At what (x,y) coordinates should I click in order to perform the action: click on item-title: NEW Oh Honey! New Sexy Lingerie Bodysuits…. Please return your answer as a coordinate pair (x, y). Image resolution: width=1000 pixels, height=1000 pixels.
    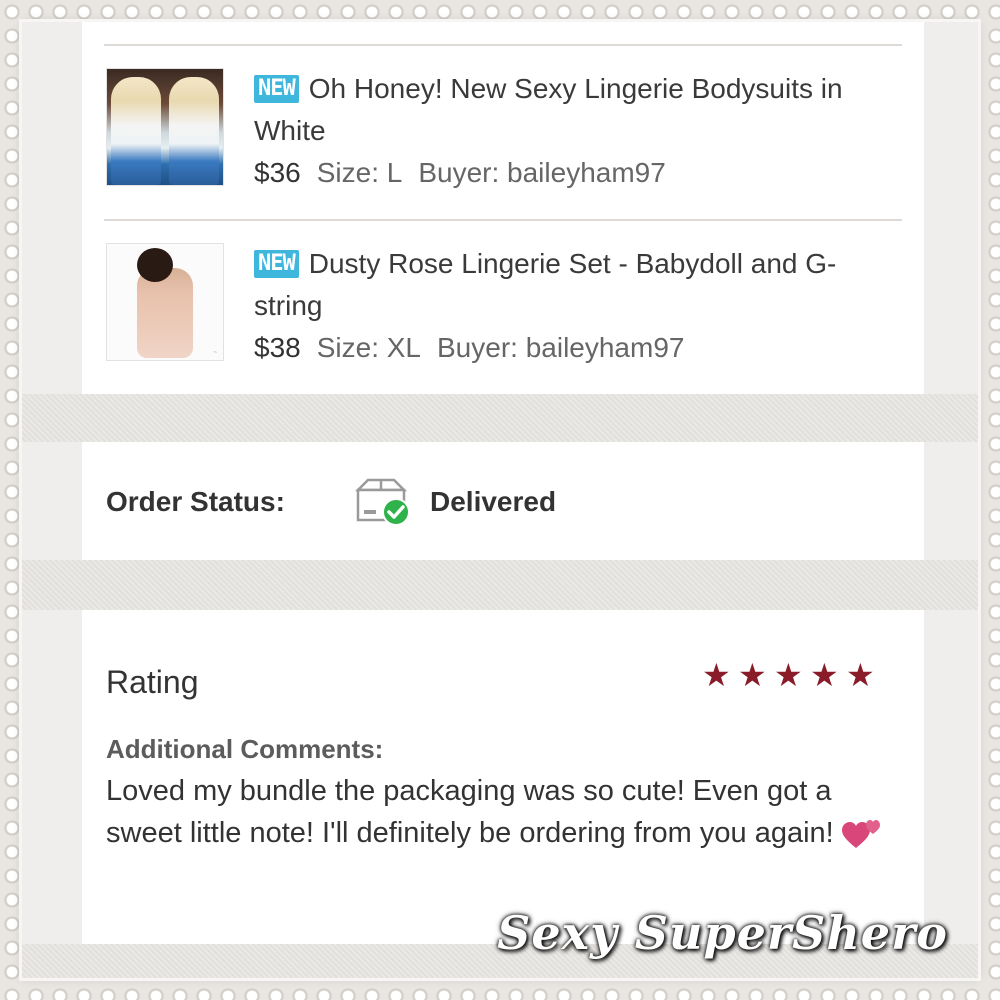
    Looking at the image, I should click on (579, 110).